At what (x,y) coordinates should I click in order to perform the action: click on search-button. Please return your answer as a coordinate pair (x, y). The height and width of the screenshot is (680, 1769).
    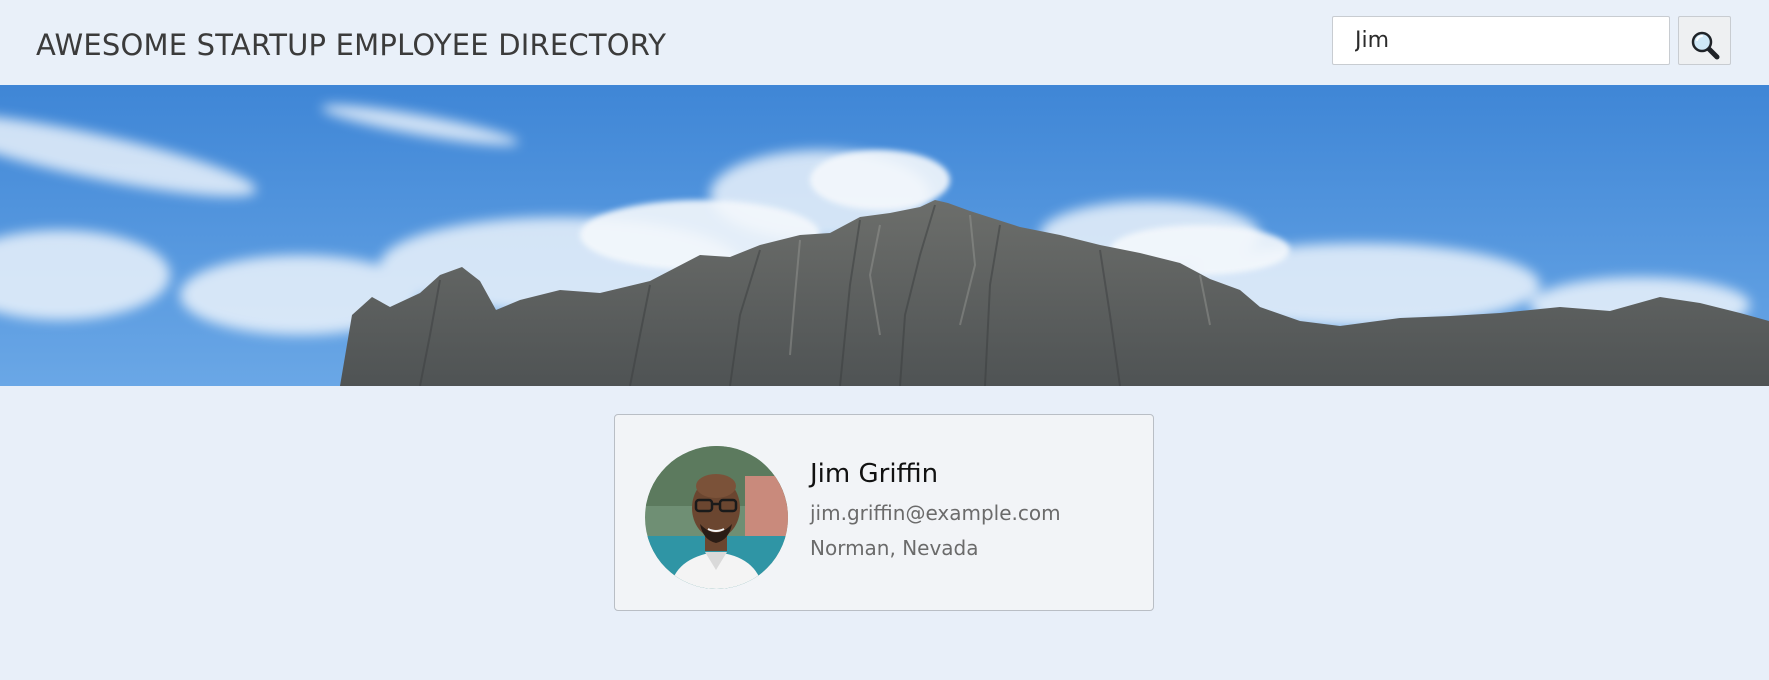
    Looking at the image, I should click on (1704, 40).